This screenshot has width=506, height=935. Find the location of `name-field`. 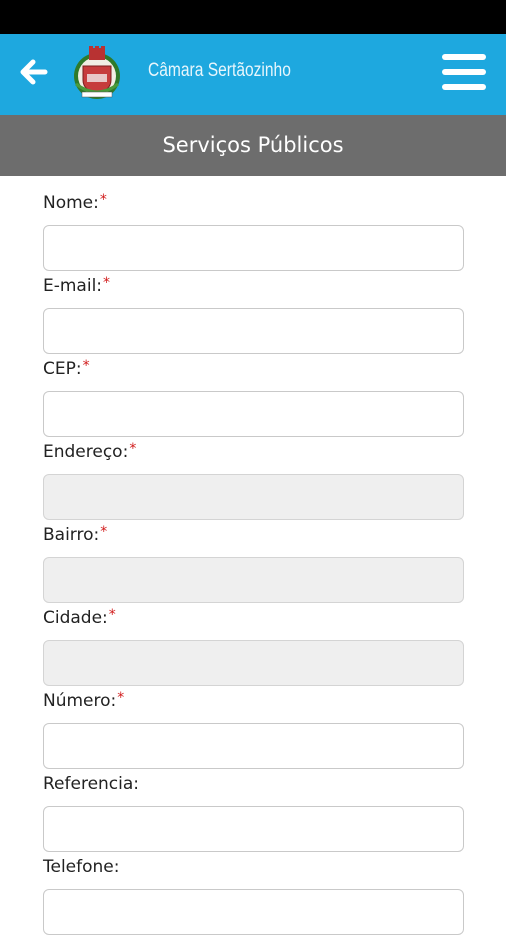

name-field is located at coordinates (253, 248).